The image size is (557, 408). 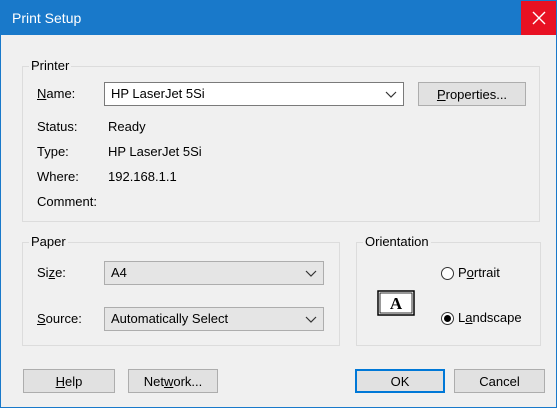 I want to click on radio-selected-dot, so click(x=447, y=318).